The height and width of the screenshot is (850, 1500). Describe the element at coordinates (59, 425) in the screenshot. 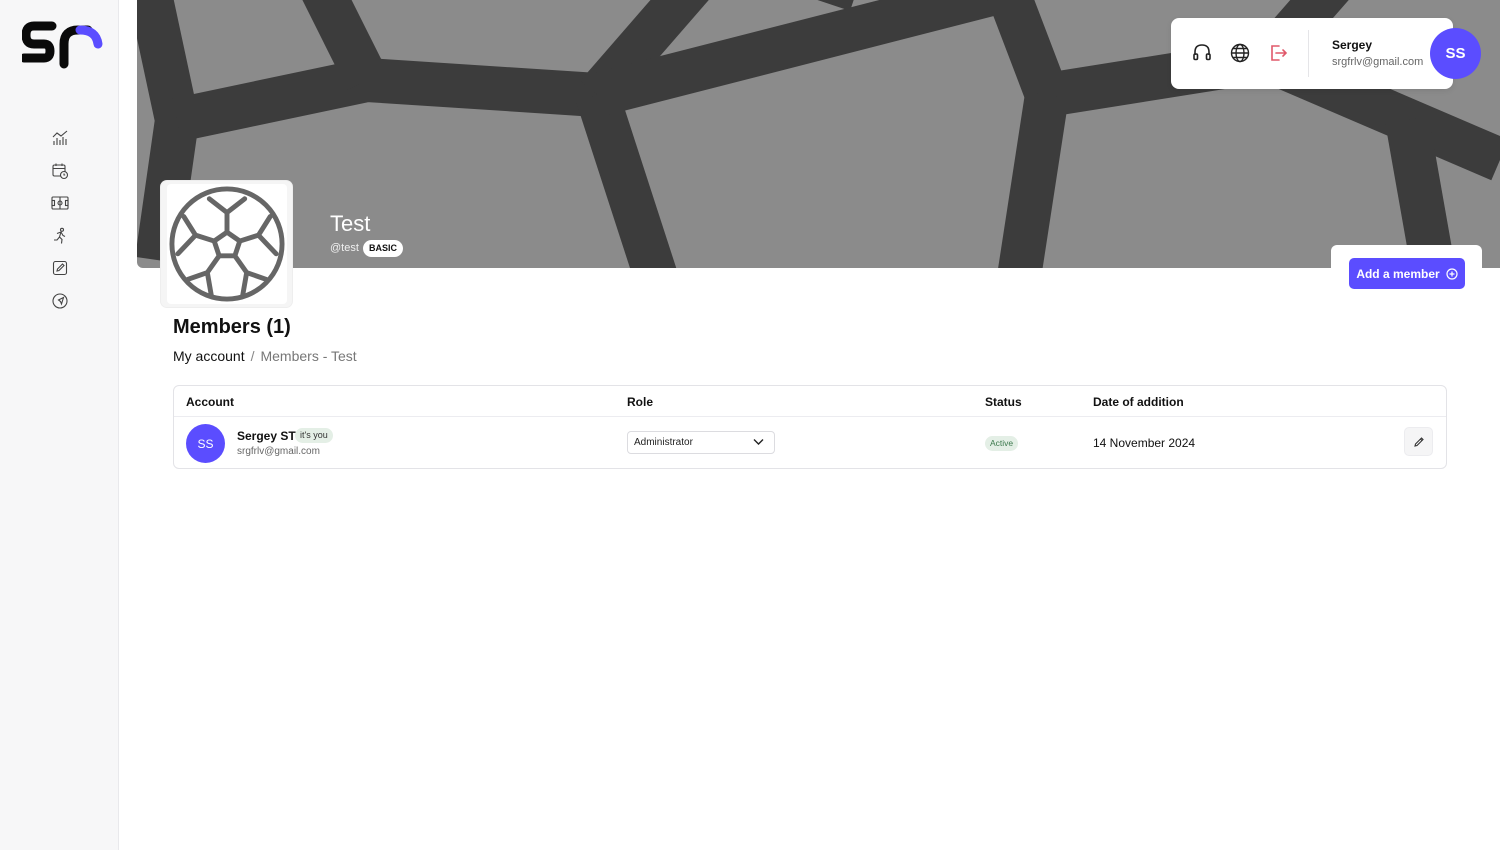

I see `sidebar` at that location.